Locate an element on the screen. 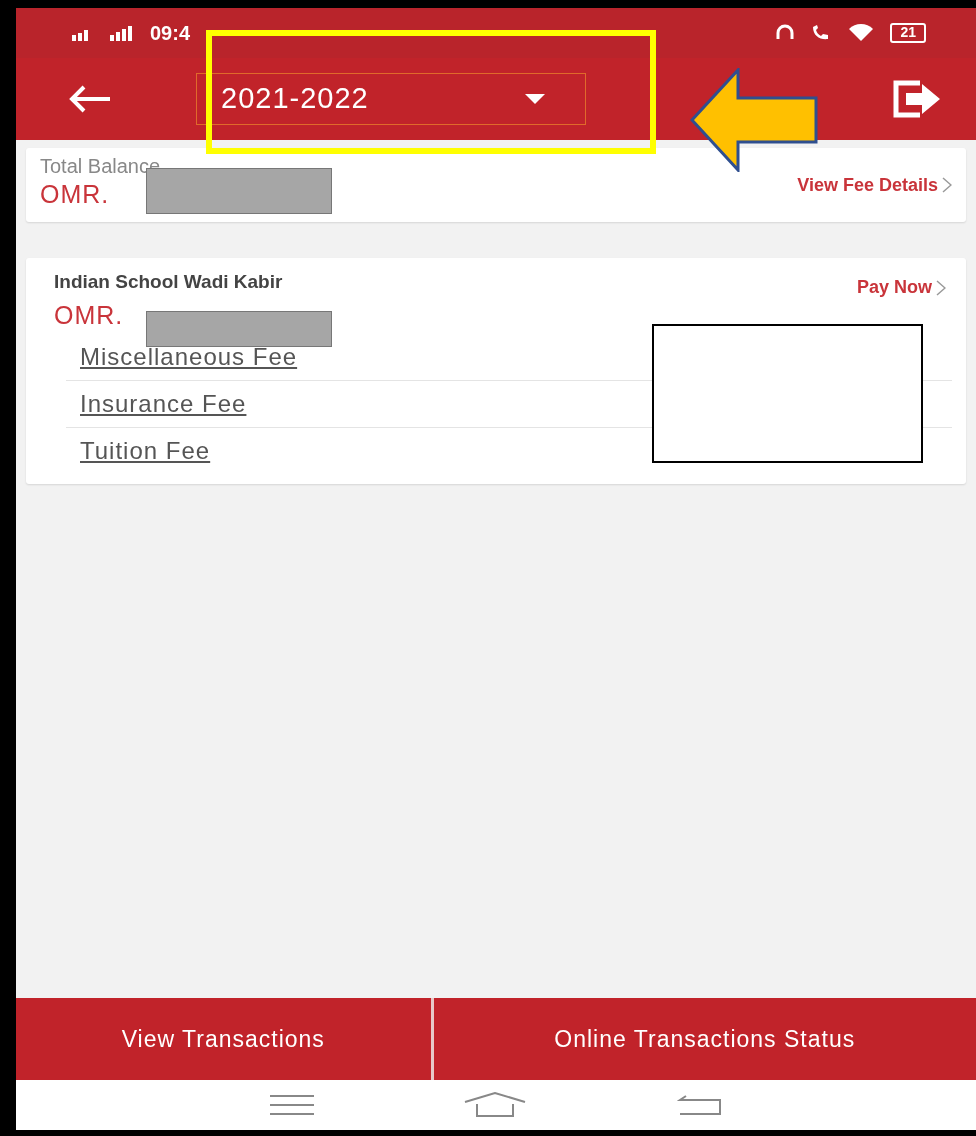  back-icon is located at coordinates (698, 1105).